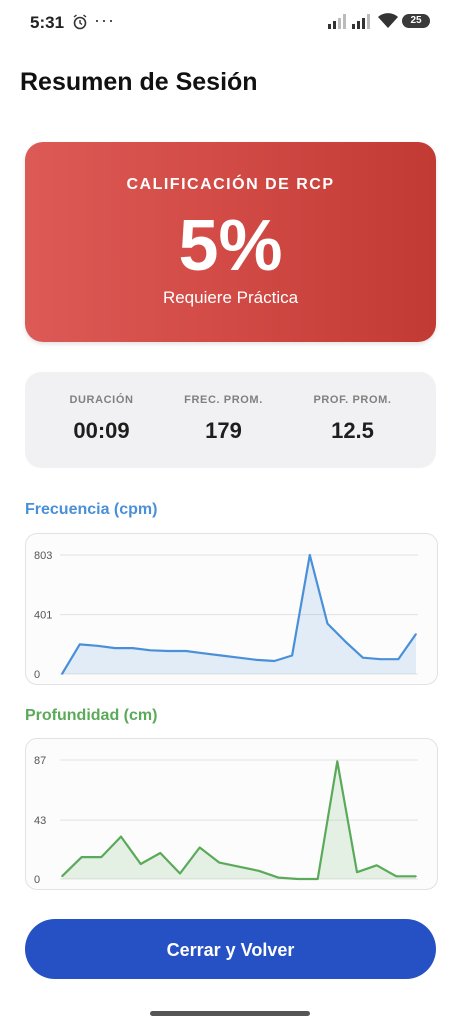 This screenshot has height=1024, width=461. I want to click on stat-value: 179, so click(223, 430).